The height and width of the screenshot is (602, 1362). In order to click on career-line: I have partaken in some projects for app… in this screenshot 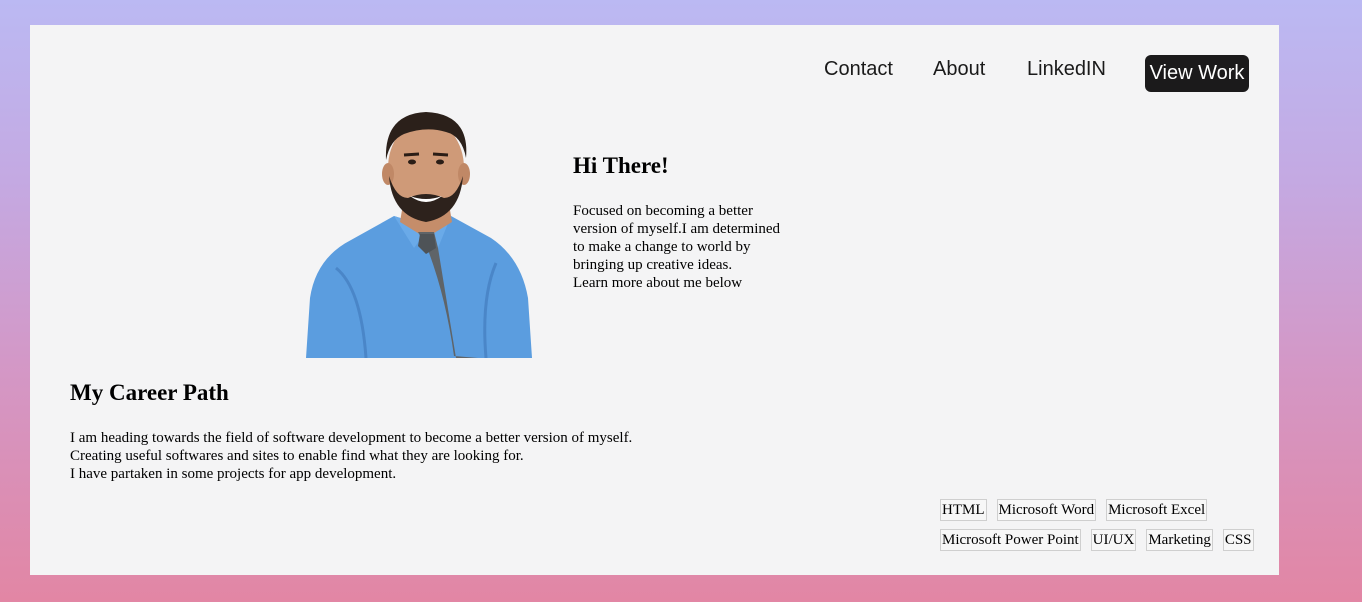, I will do `click(233, 474)`.